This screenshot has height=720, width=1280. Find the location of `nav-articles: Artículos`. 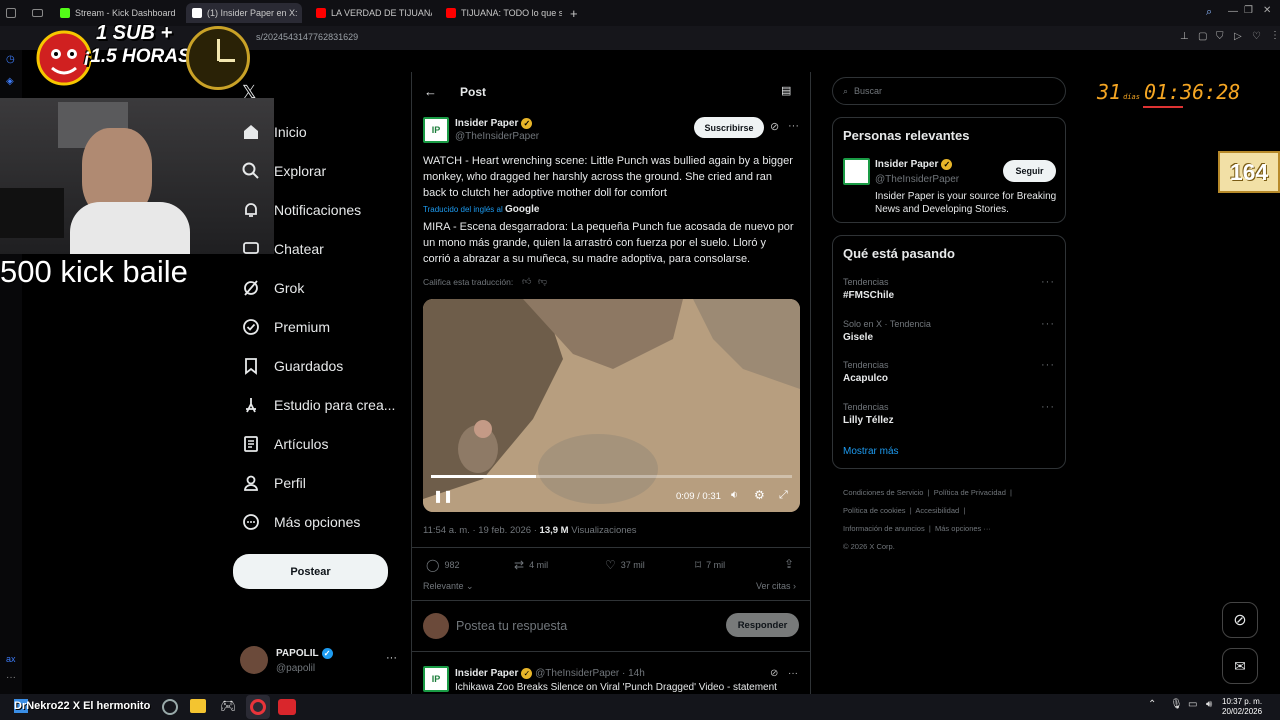

nav-articles: Artículos is located at coordinates (284, 444).